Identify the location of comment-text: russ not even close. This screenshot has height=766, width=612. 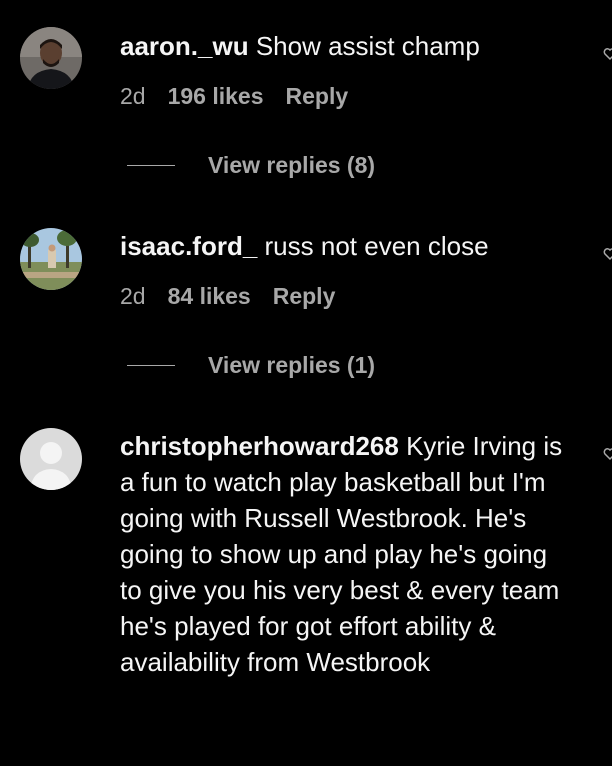
(373, 246).